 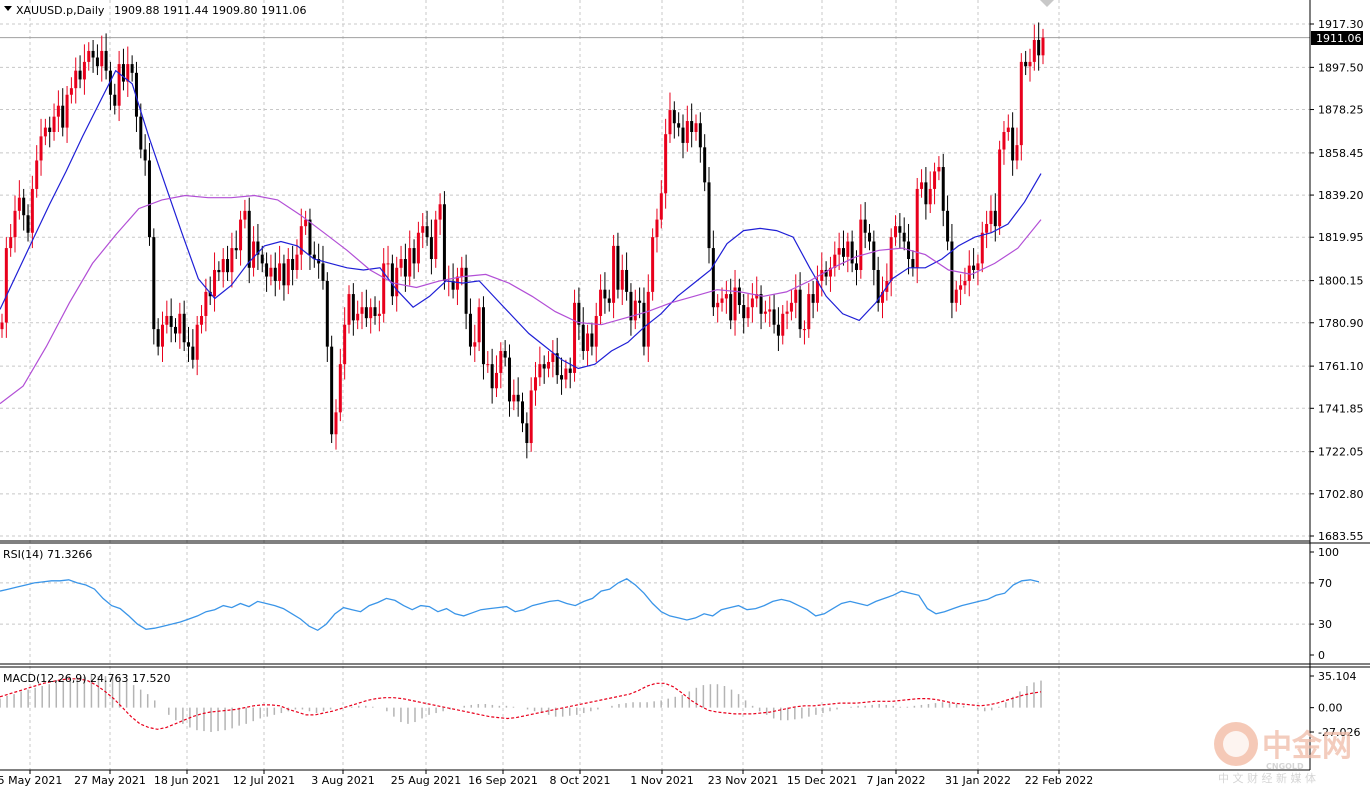 I want to click on time-tick-label: 7 Jan 2022, so click(x=896, y=780).